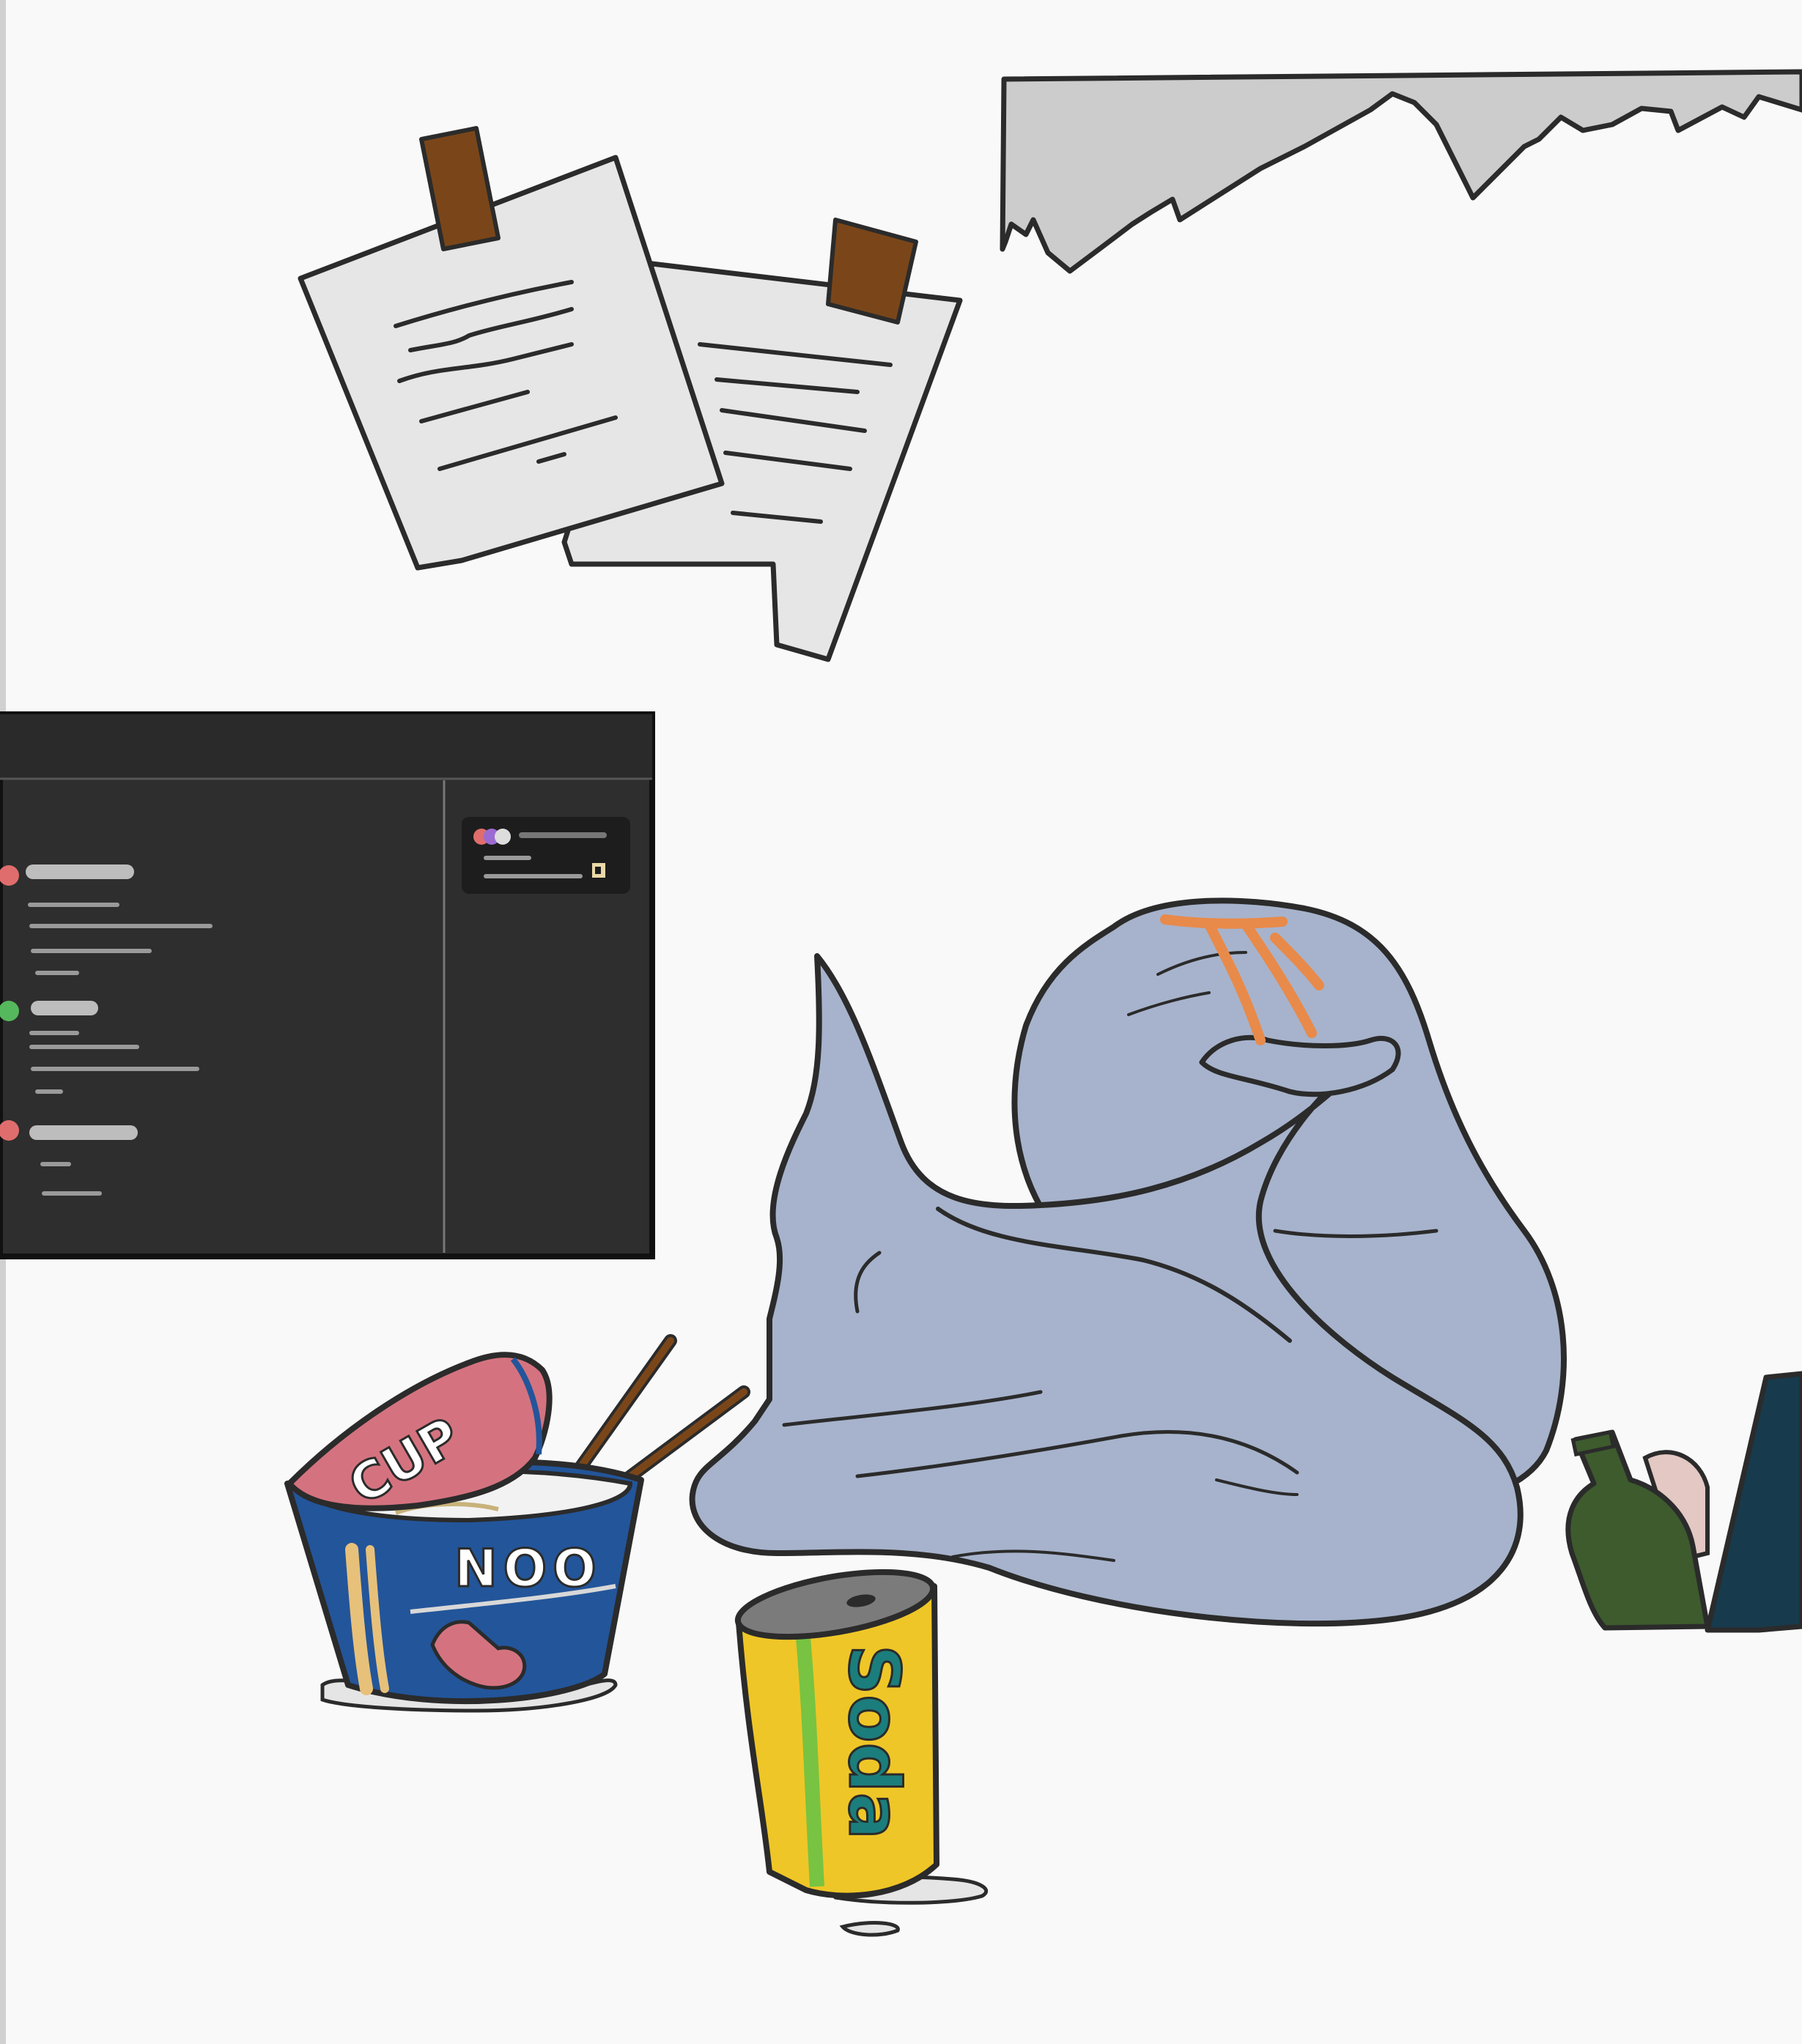 The image size is (1802, 2044). I want to click on screen-title-bar, so click(326, 746).